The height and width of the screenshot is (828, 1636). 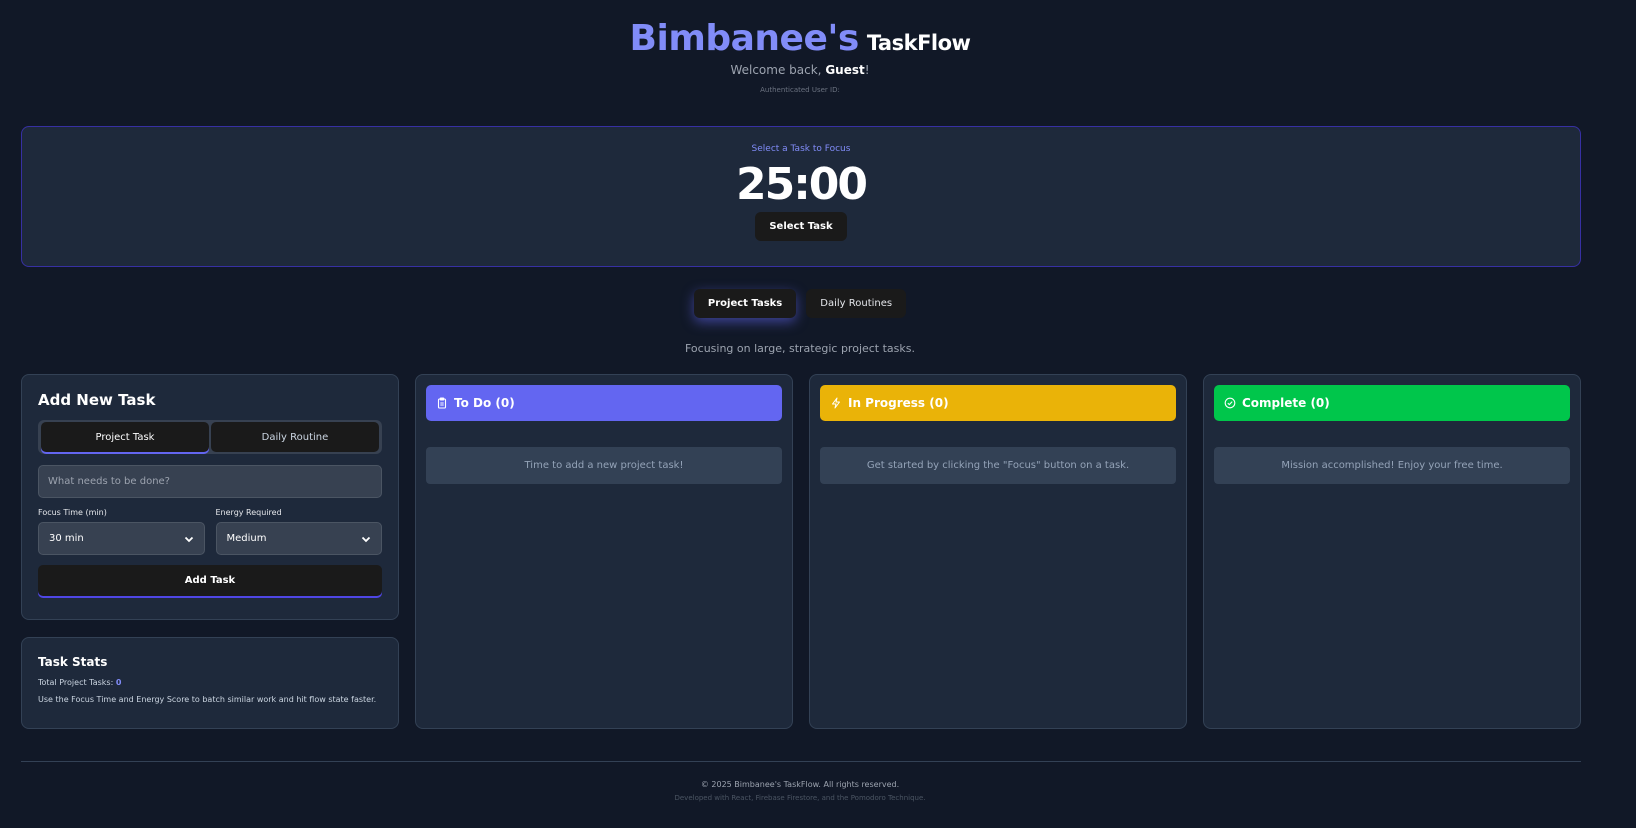 I want to click on check-circle-icon, so click(x=1230, y=403).